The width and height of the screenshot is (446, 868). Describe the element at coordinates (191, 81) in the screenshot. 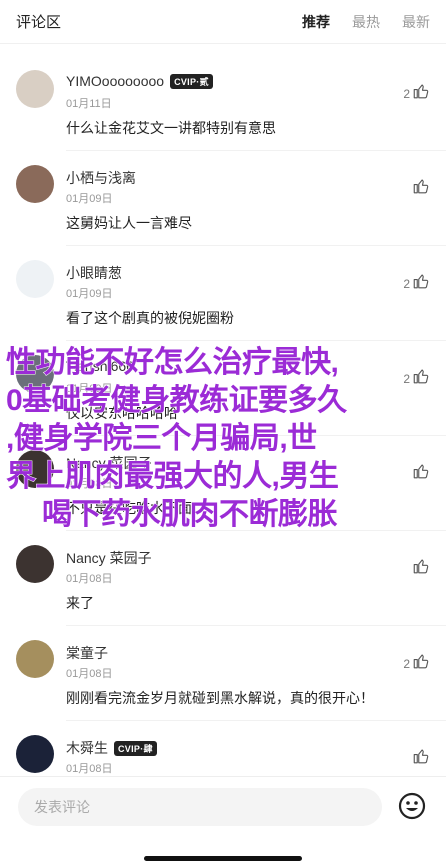

I see `vip-badge: CVIP·贰` at that location.